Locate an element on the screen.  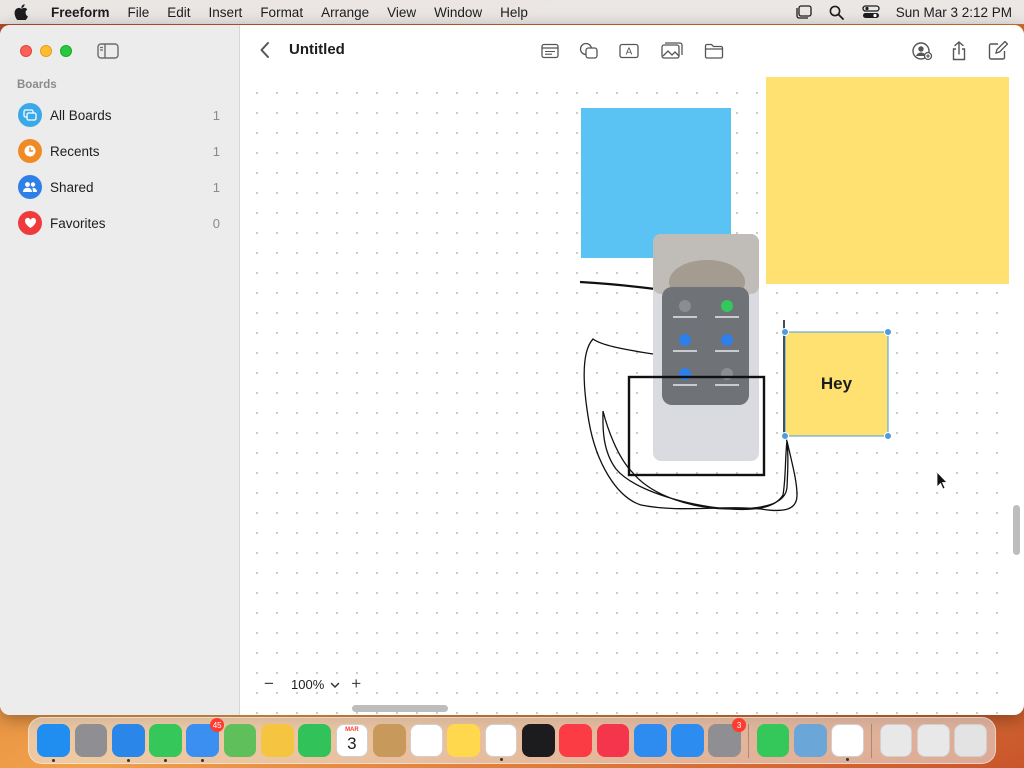
sidebar-item-favorites: Favorites 0 is located at coordinates (120, 223).